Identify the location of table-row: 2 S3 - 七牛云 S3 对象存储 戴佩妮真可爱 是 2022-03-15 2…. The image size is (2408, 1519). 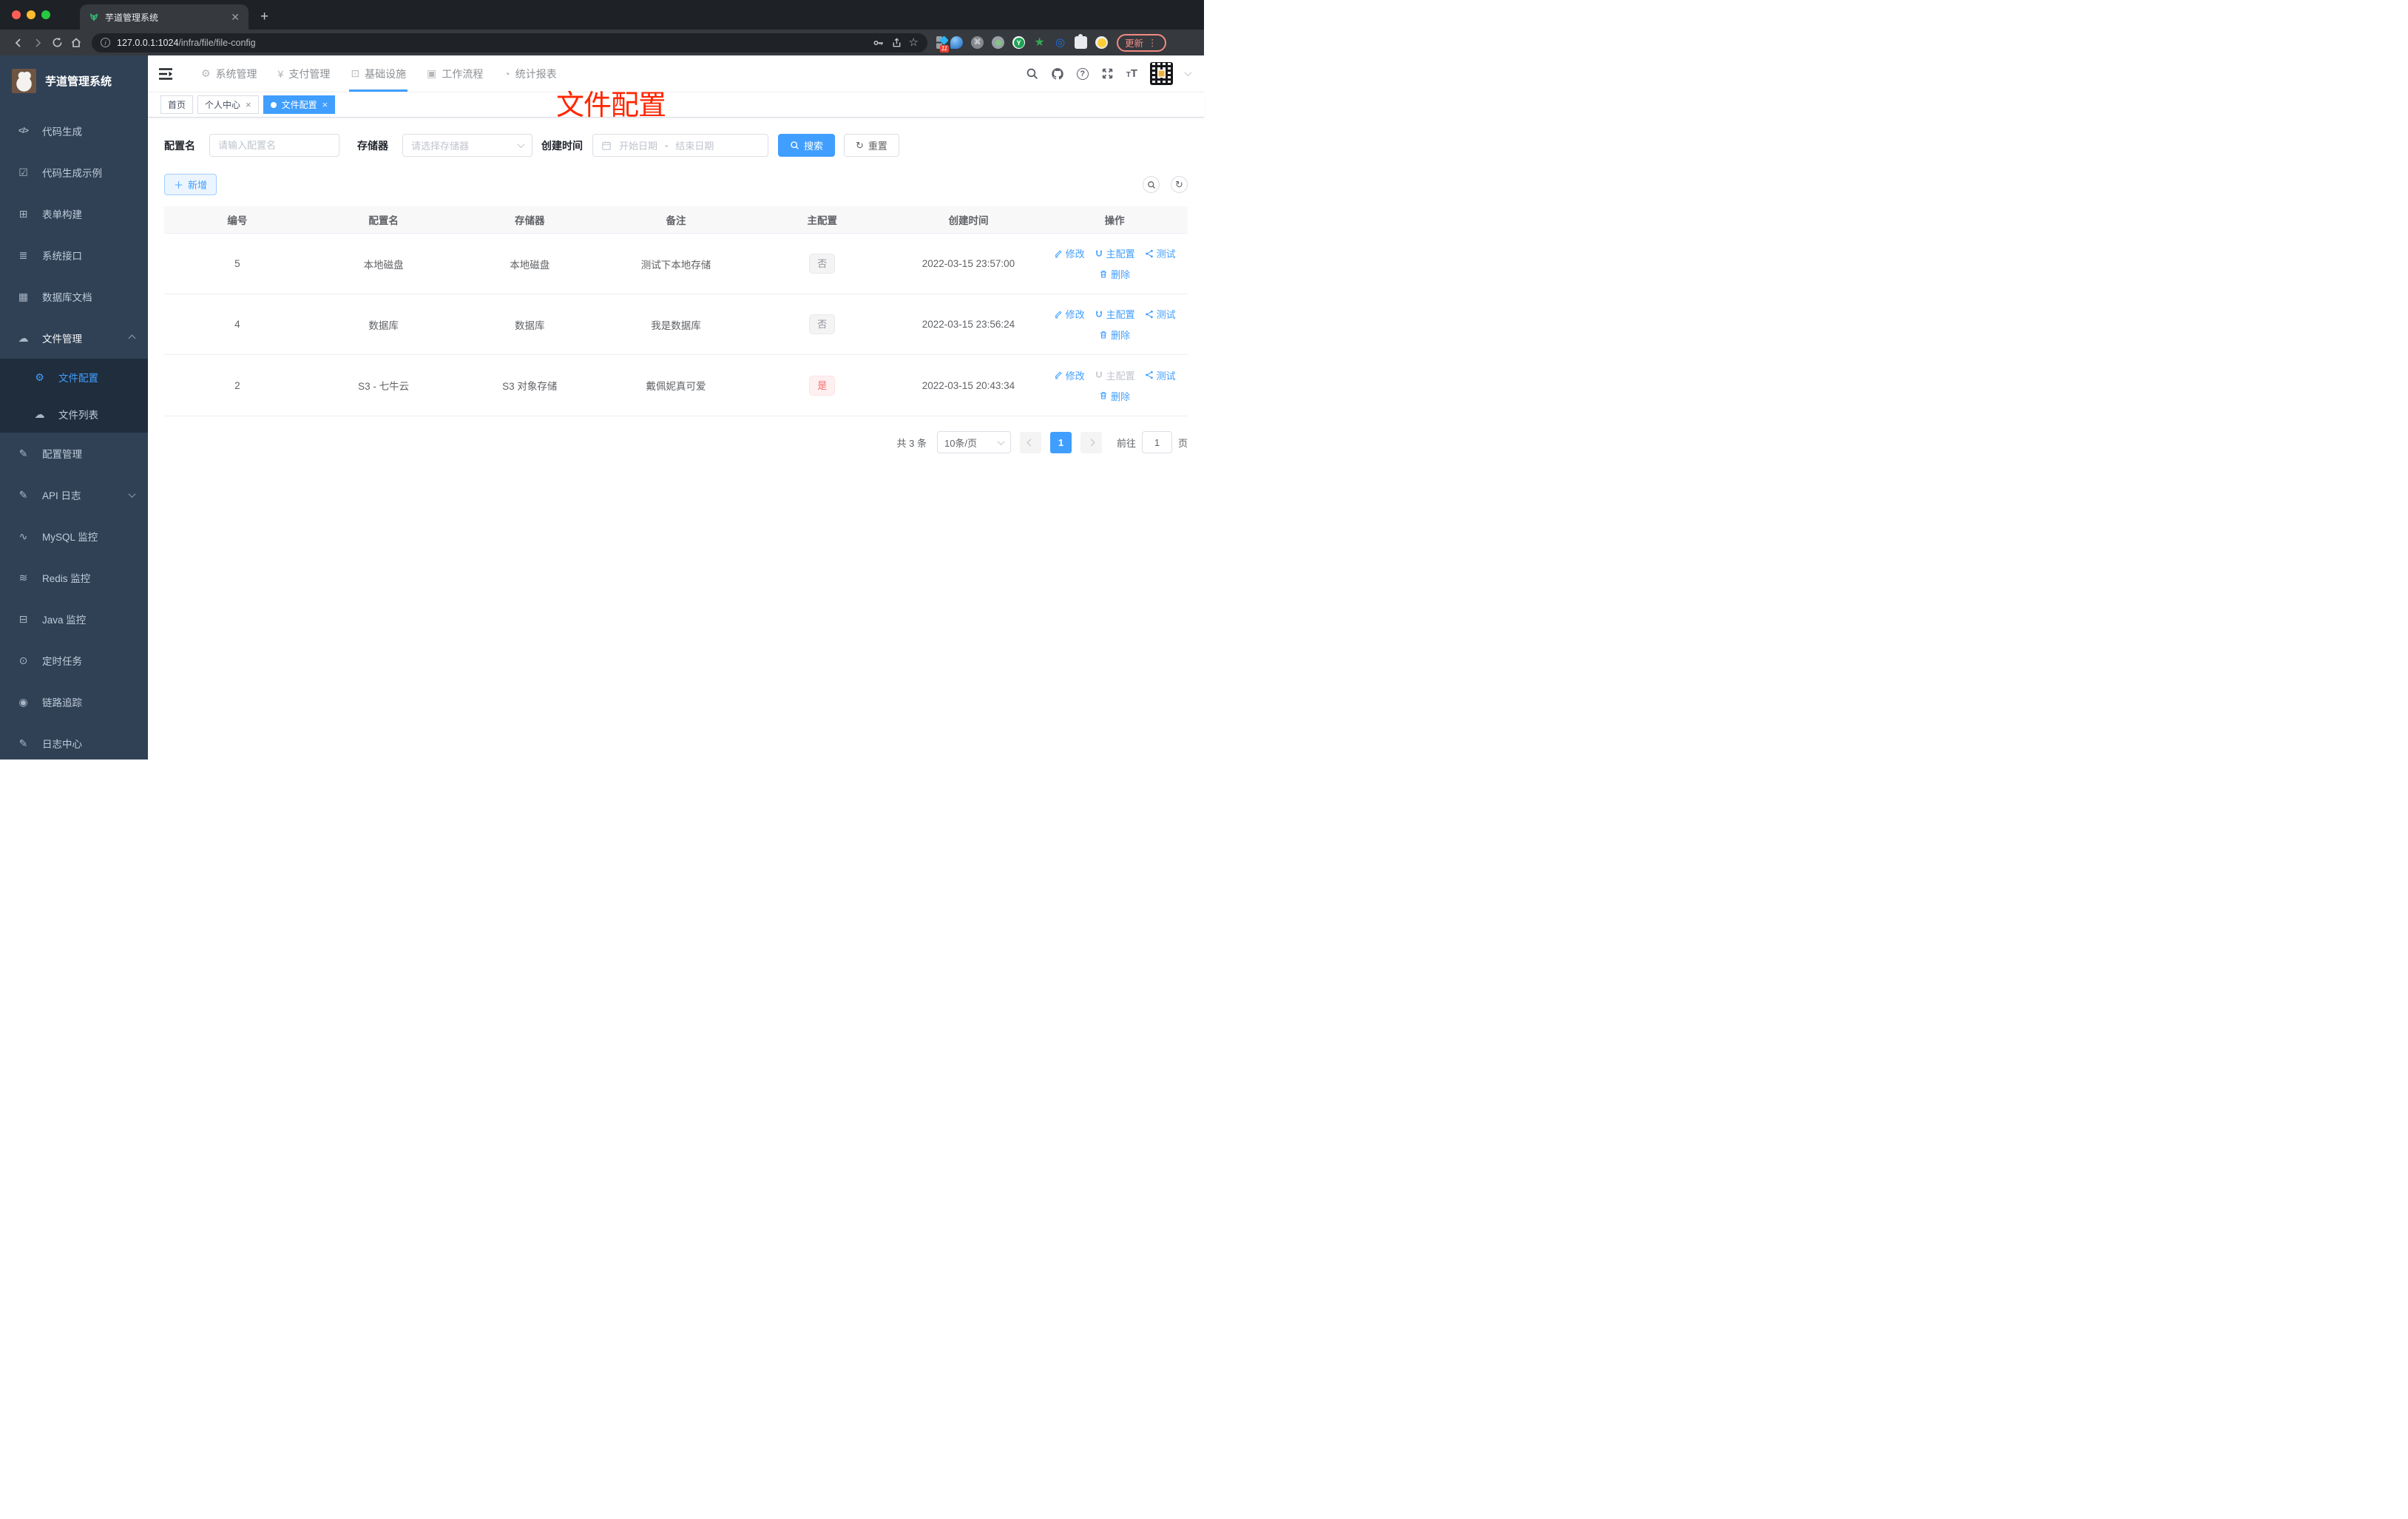
(676, 385).